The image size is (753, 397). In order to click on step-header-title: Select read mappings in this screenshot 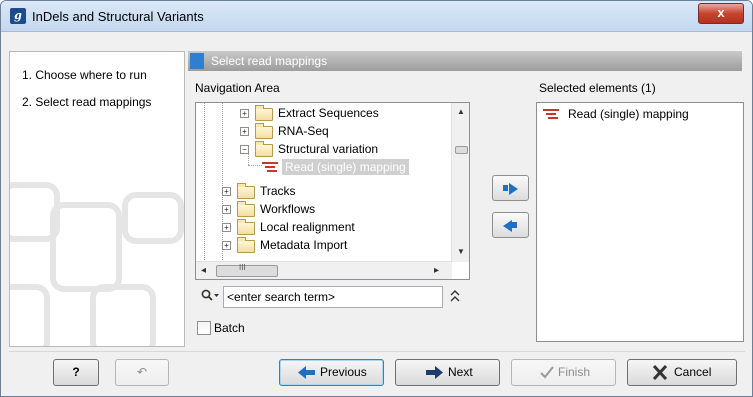, I will do `click(269, 61)`.